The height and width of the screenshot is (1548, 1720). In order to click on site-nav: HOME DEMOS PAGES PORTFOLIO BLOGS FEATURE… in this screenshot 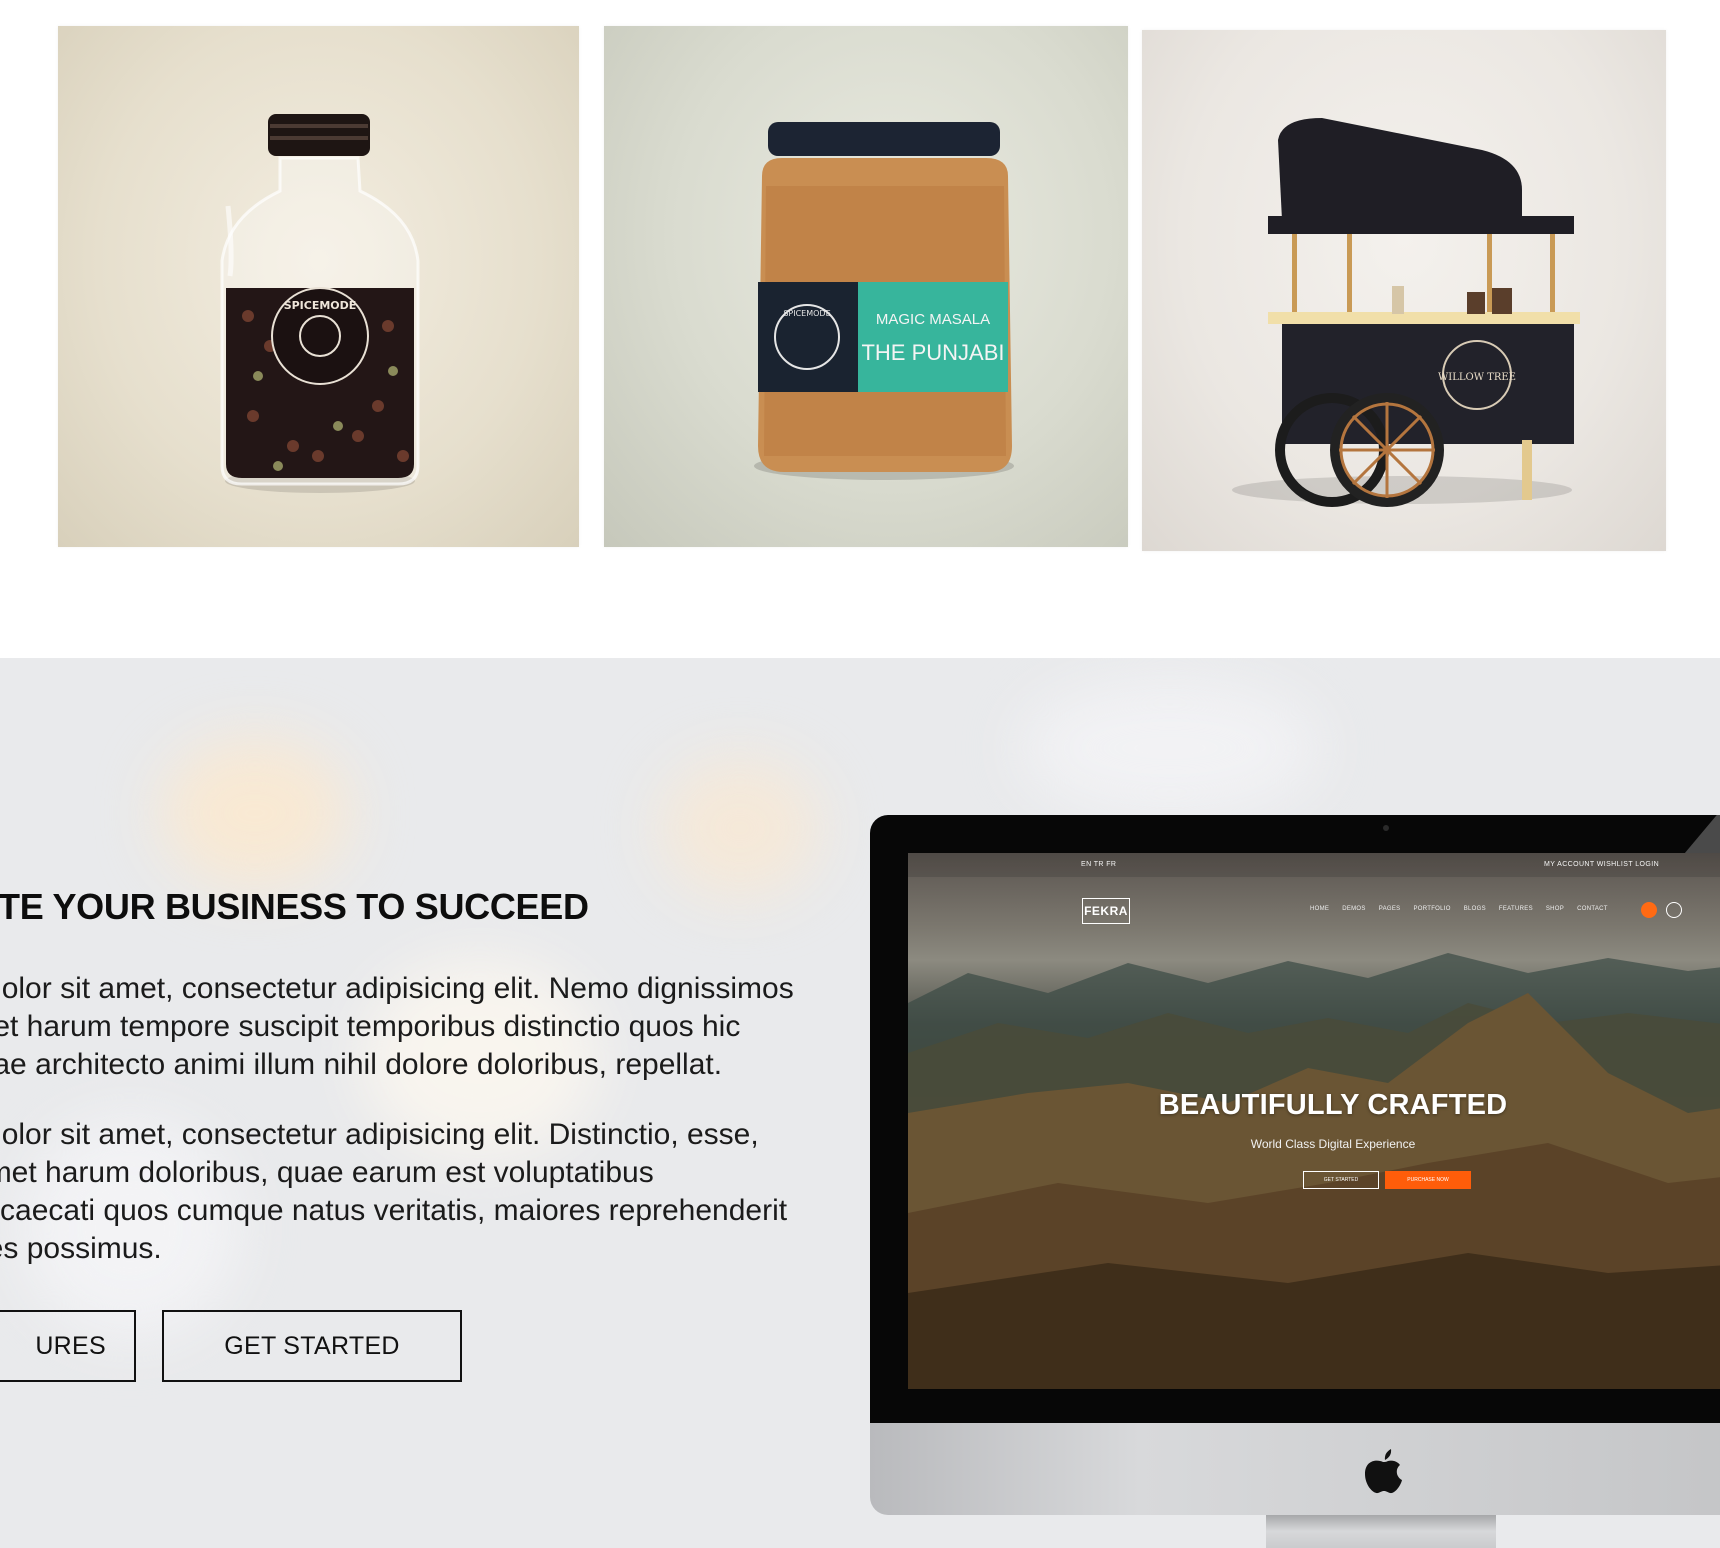, I will do `click(1459, 909)`.